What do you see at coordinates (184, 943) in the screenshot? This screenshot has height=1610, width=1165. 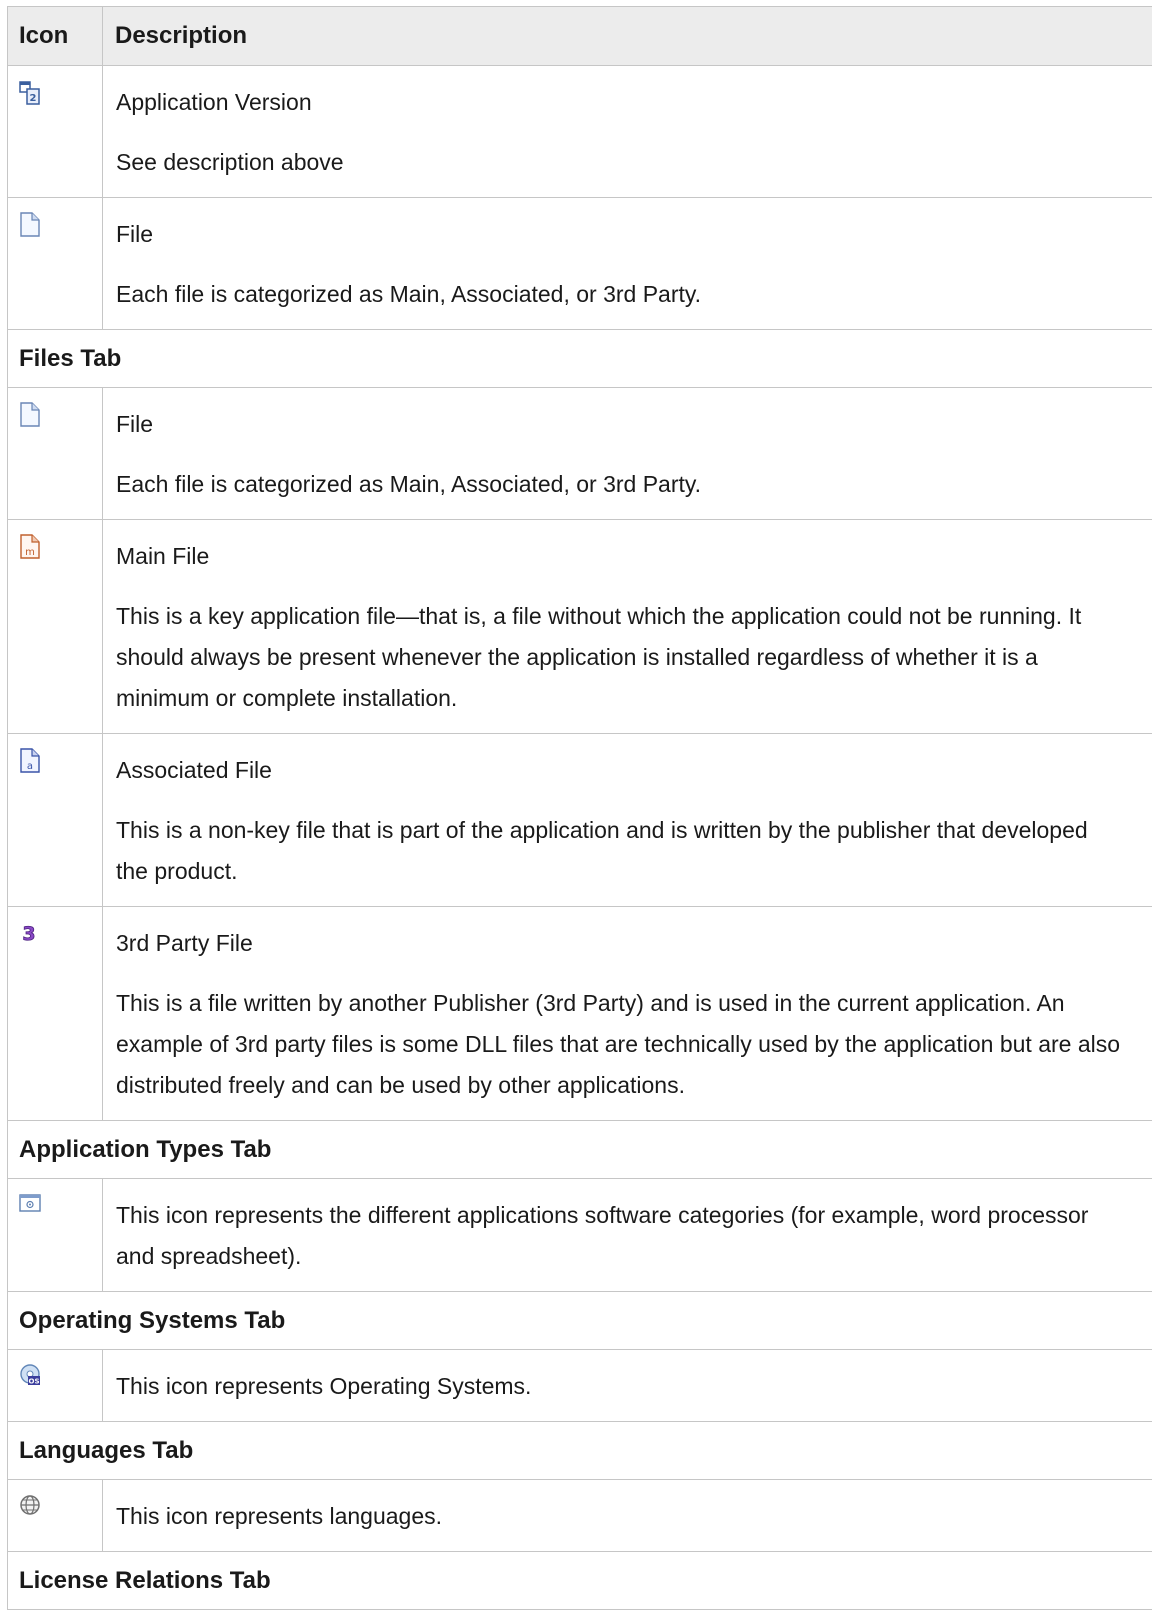 I see `row-title: 3rd Party File` at bounding box center [184, 943].